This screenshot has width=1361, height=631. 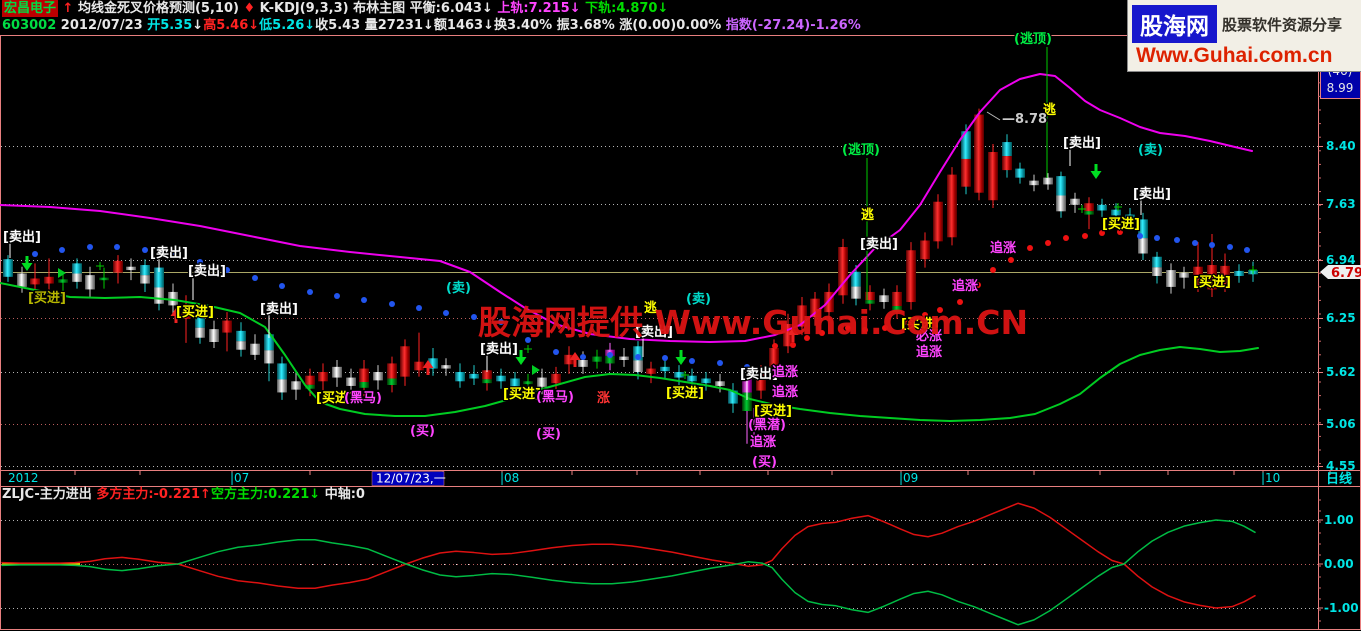 I want to click on signal-label: (卖), so click(x=1150, y=150).